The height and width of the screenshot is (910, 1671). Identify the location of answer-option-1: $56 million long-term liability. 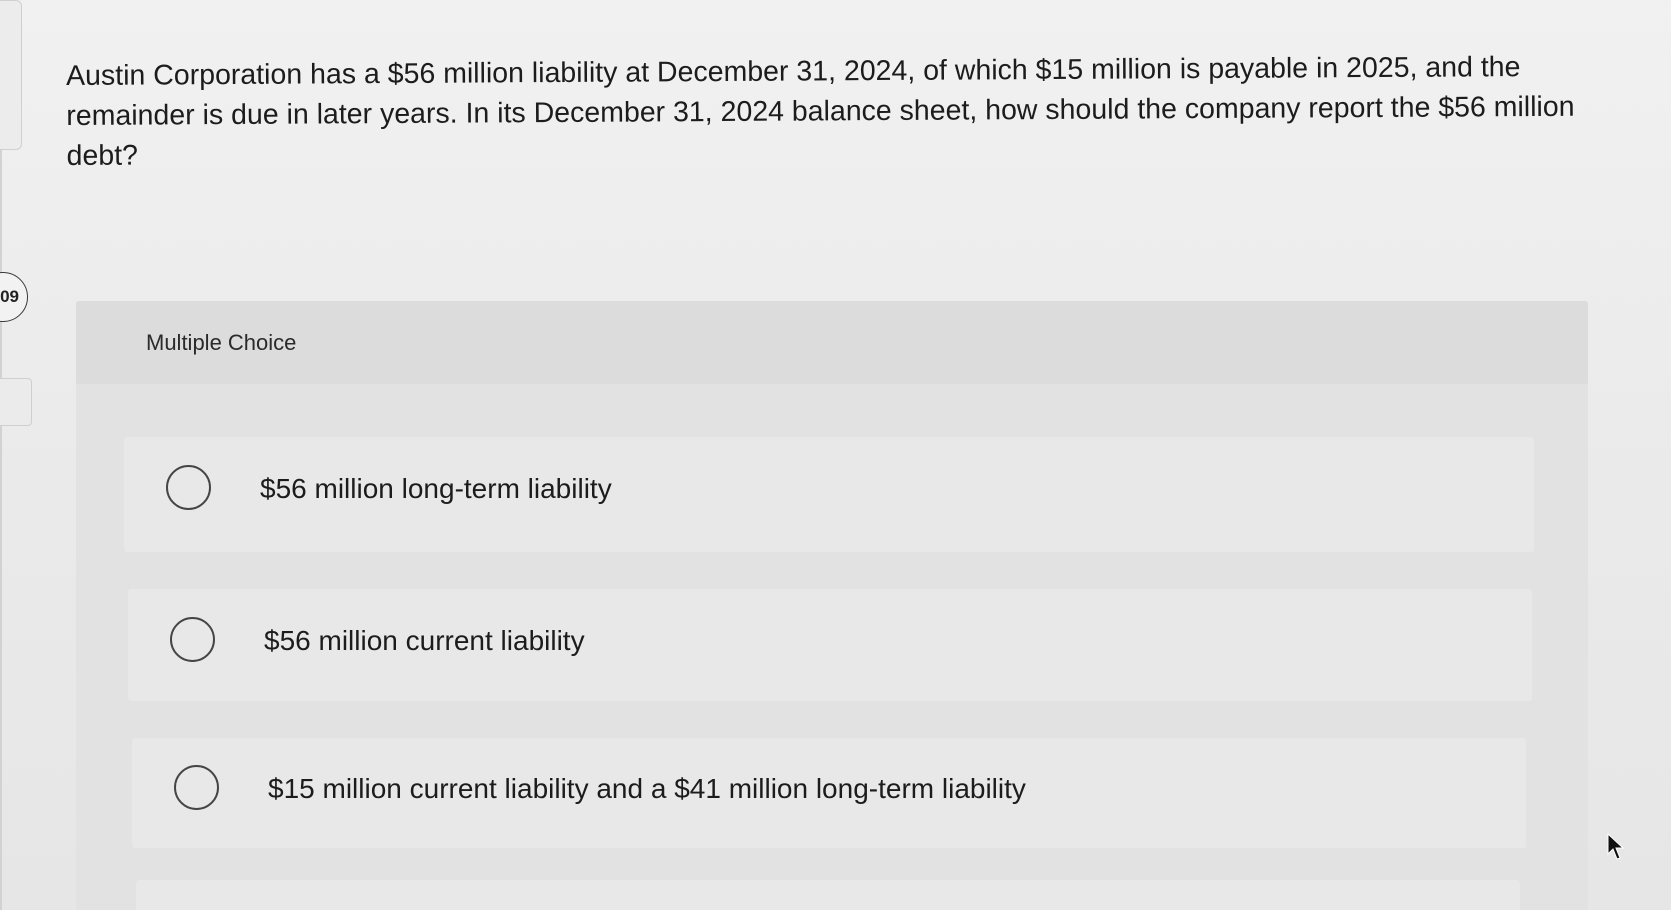
(829, 494).